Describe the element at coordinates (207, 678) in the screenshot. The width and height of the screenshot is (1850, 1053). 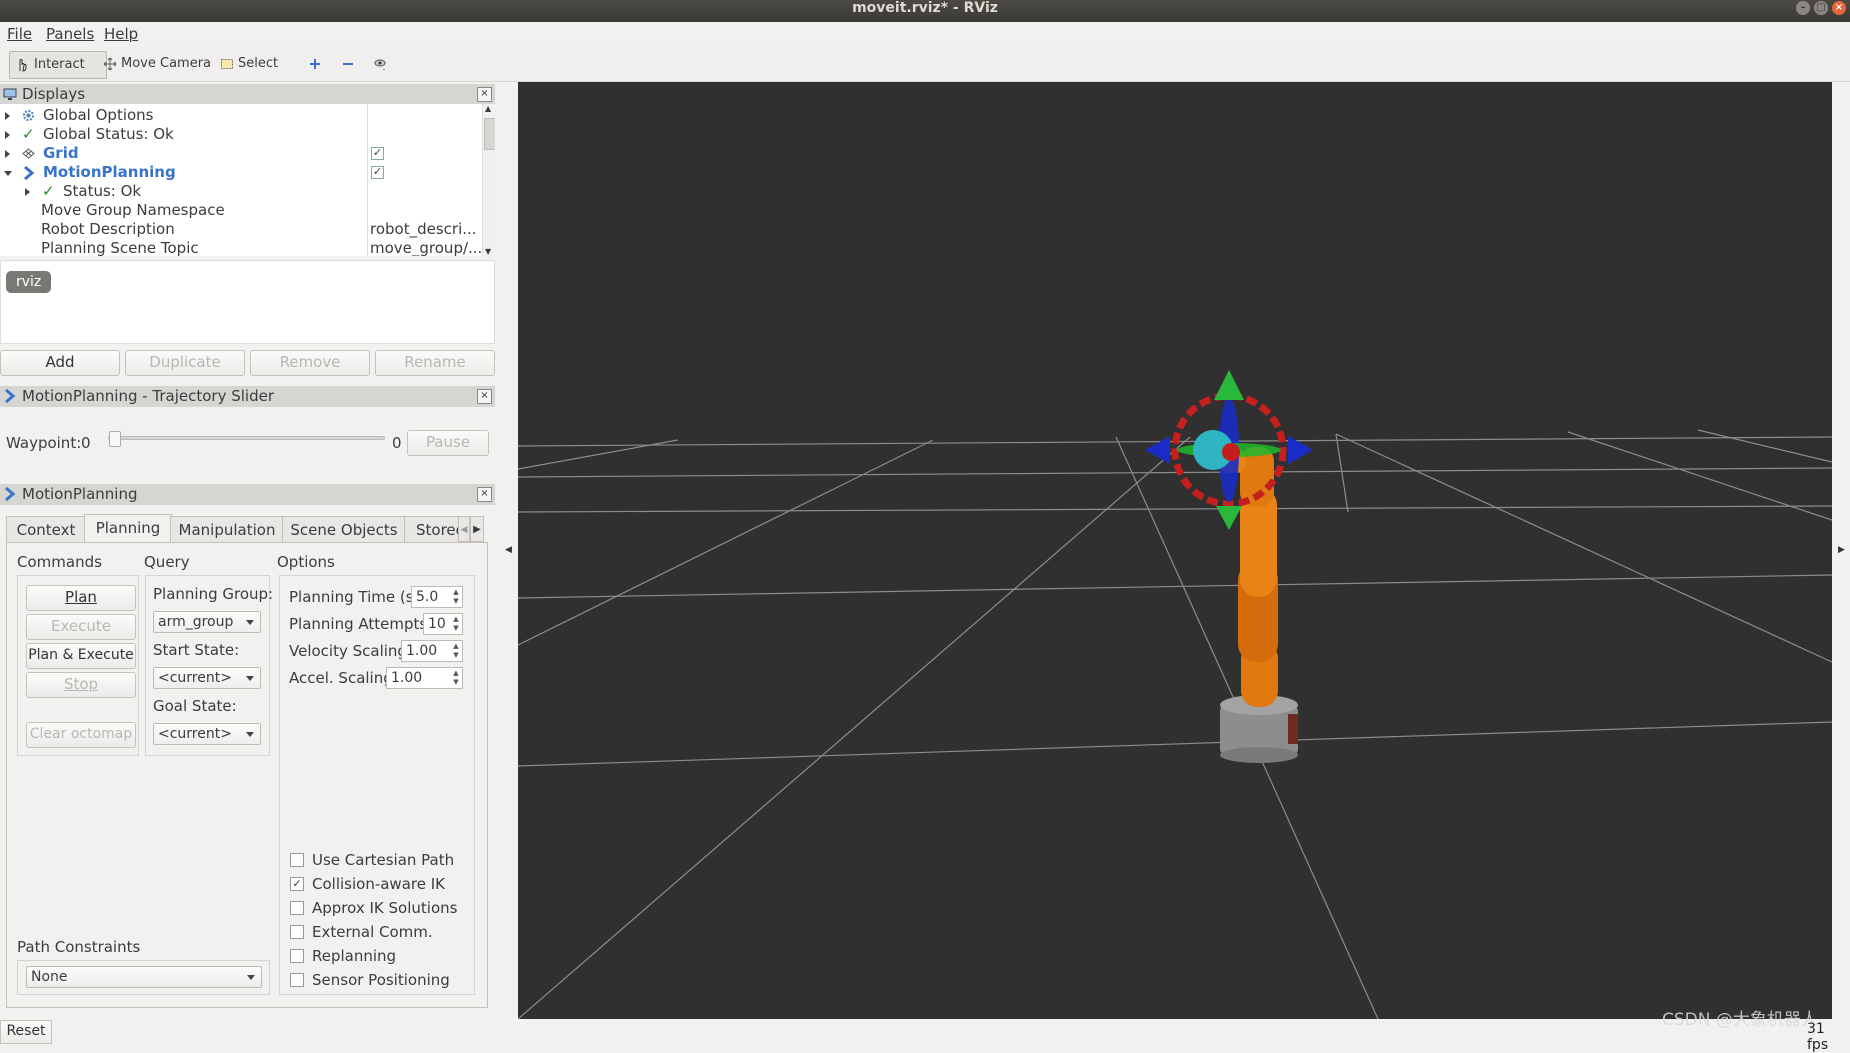
I see `start-state-select: <current>` at that location.